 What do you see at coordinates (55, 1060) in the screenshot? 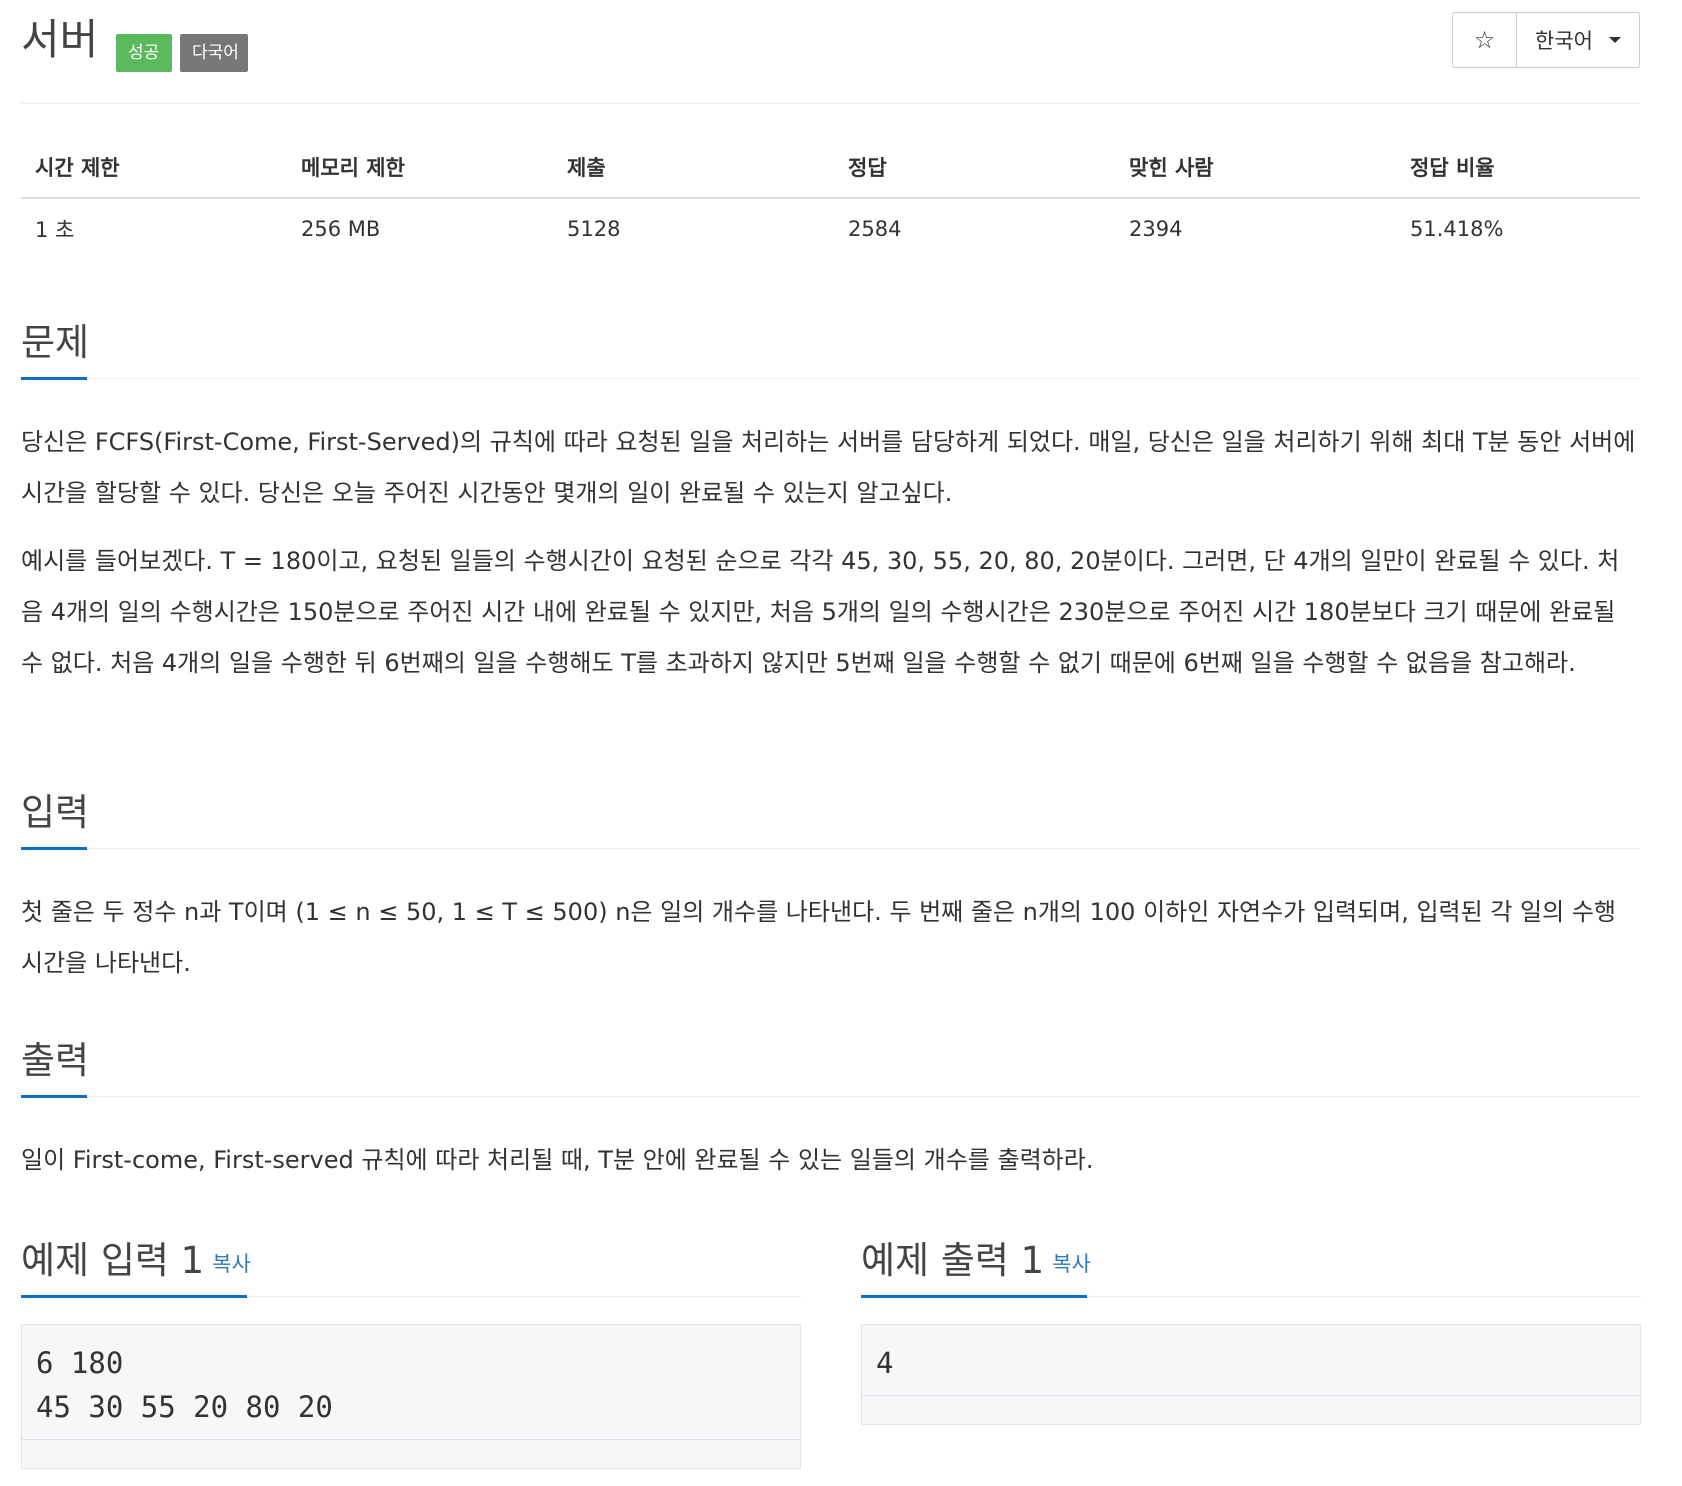
I see `section-title: 출력` at bounding box center [55, 1060].